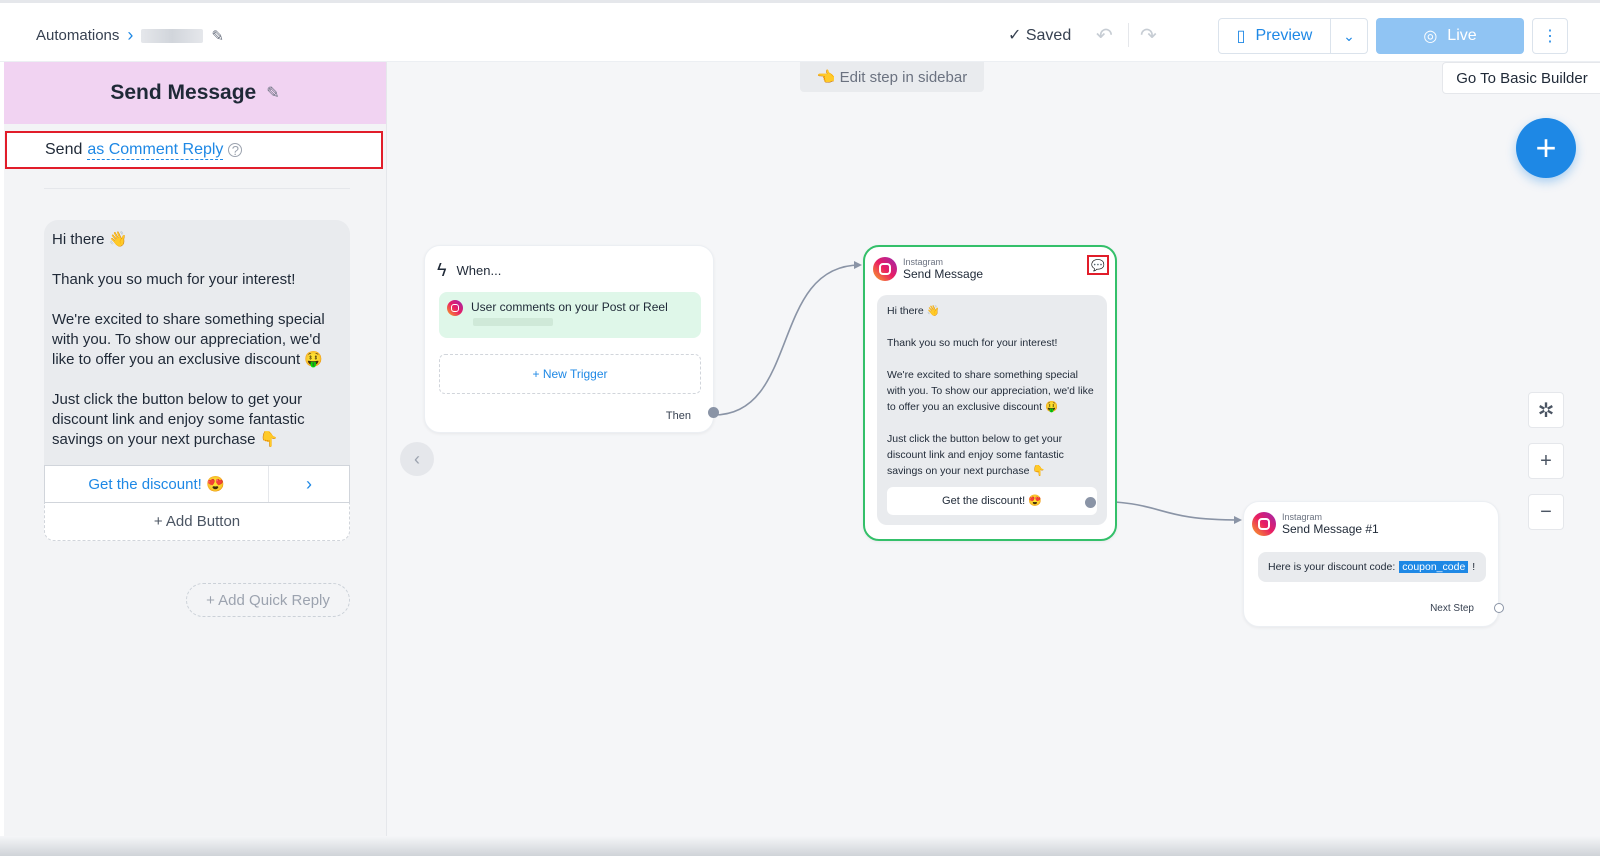 This screenshot has height=856, width=1600. Describe the element at coordinates (892, 77) in the screenshot. I see `edit-step-hint: 👈 Edit step in sidebar` at that location.